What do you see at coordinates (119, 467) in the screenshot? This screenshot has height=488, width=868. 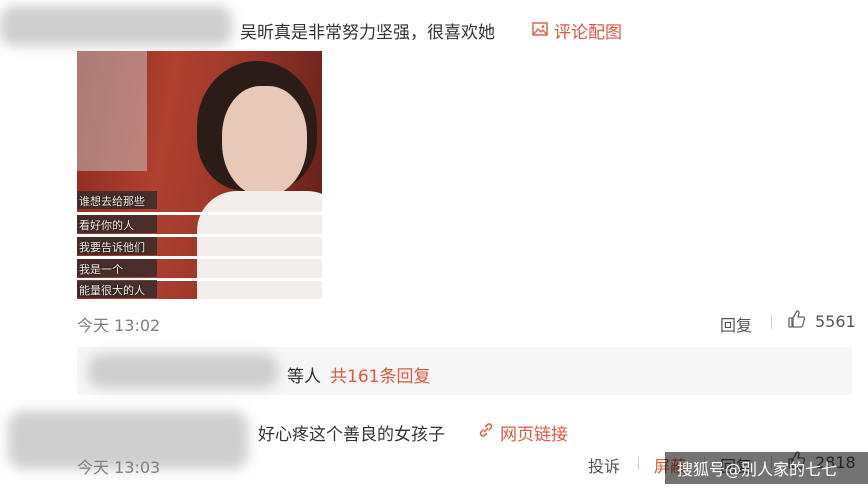 I see `comment-time: 今天 13:03` at bounding box center [119, 467].